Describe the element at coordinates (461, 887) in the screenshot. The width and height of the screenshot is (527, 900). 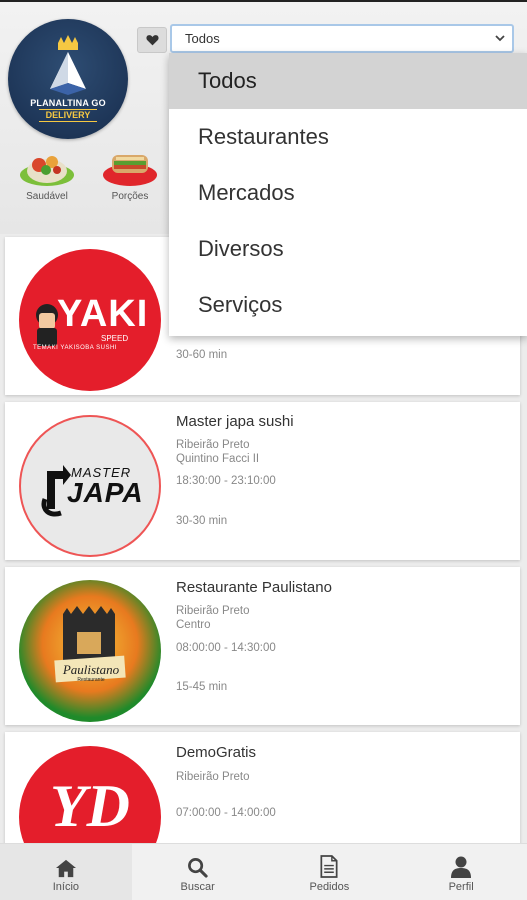
I see `nav-label: Perfil` at that location.